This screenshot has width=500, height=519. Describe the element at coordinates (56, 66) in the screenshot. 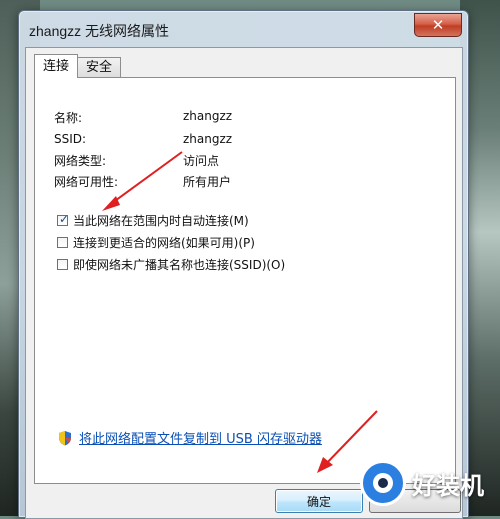

I see `tab-connection: 连接` at that location.